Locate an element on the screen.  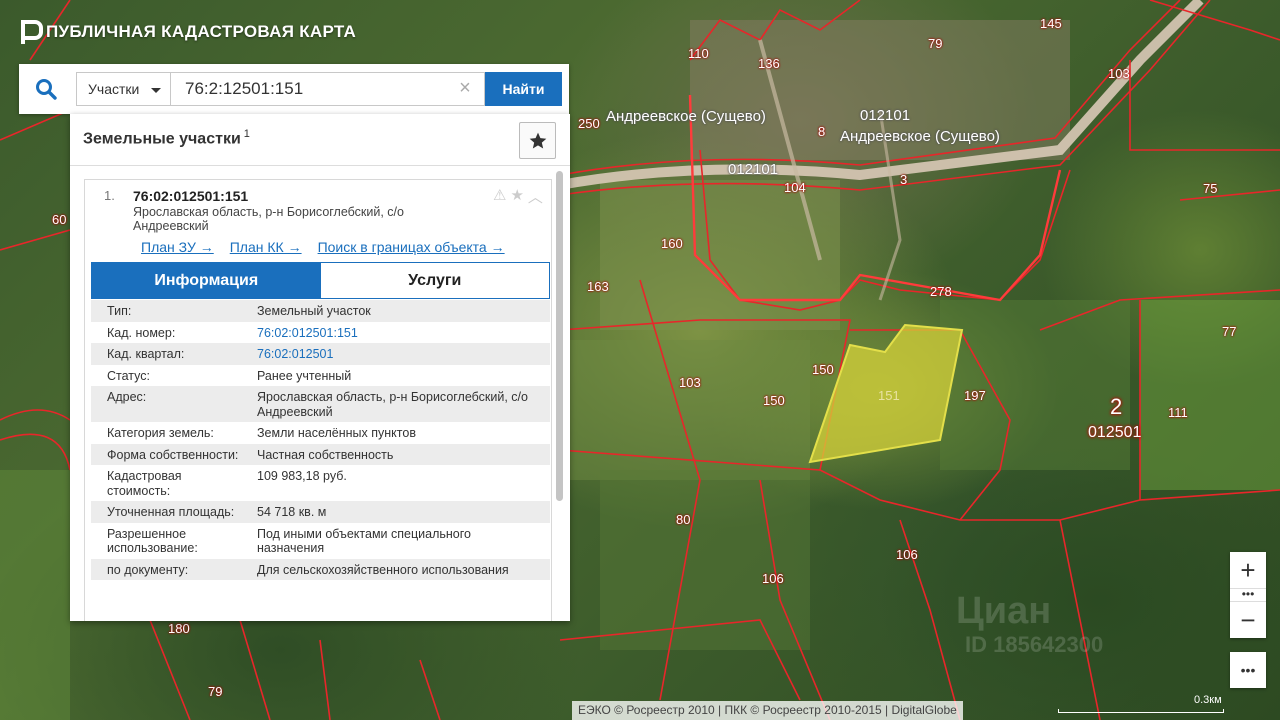
star-icon: ★ is located at coordinates (516, 196).